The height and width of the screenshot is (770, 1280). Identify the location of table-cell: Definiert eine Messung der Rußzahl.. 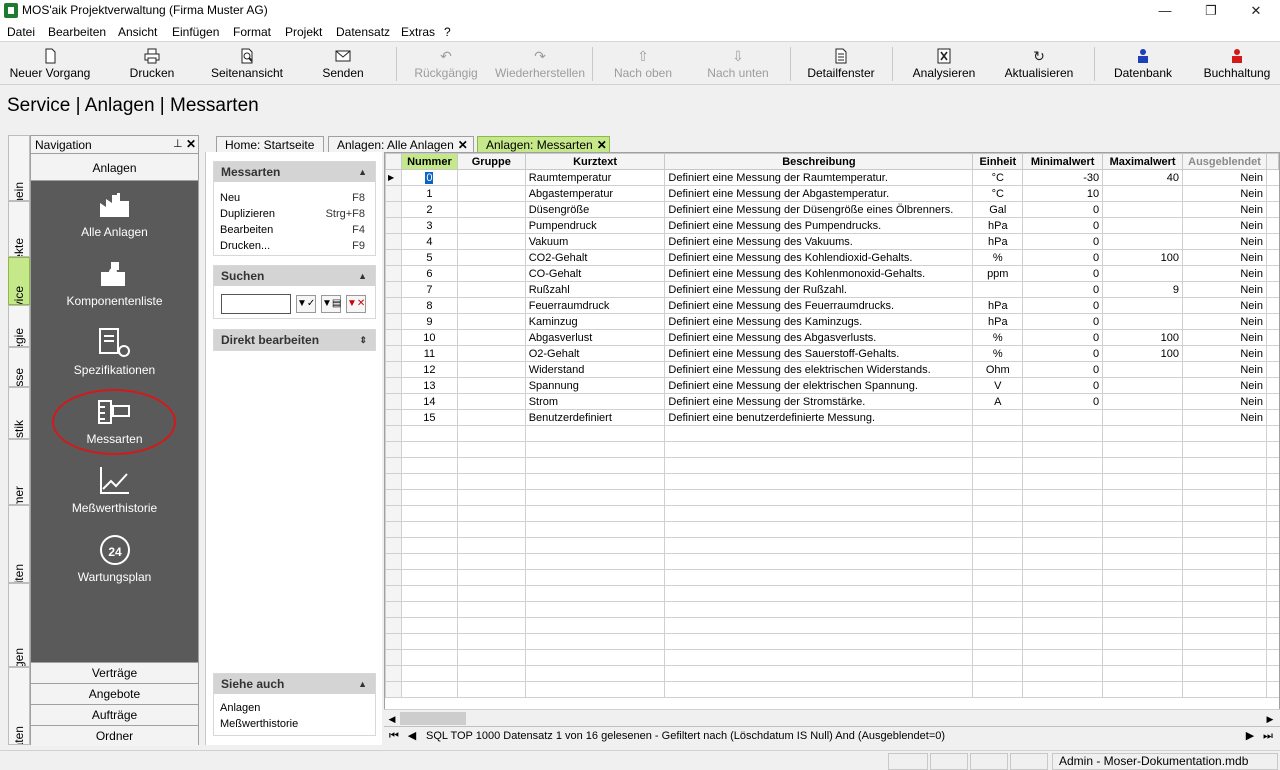
(819, 289).